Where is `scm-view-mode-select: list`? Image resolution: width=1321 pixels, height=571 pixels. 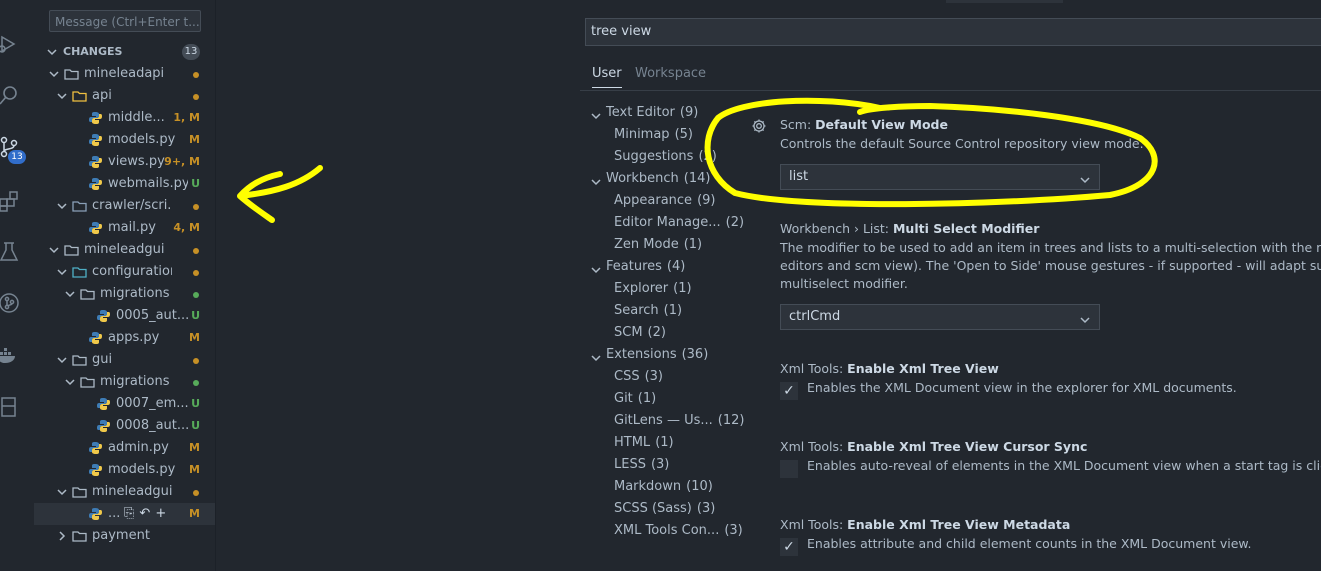 scm-view-mode-select: list is located at coordinates (940, 177).